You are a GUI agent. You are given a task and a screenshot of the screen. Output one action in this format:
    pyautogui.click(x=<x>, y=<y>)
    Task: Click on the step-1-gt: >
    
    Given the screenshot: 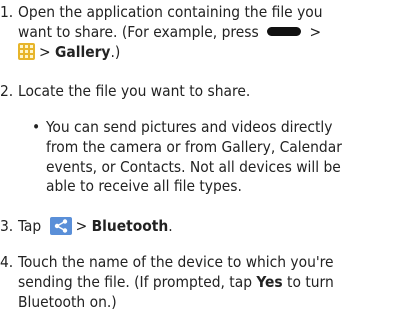 What is the action you would take?
    pyautogui.click(x=315, y=31)
    